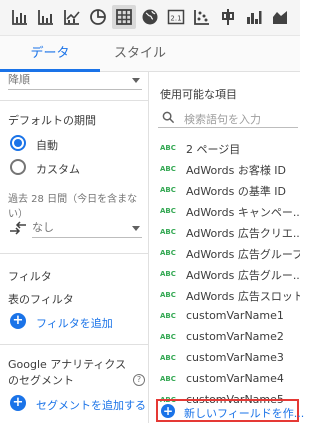 This screenshot has width=320, height=423. What do you see at coordinates (140, 54) in the screenshot?
I see `tab-style: スタイル` at bounding box center [140, 54].